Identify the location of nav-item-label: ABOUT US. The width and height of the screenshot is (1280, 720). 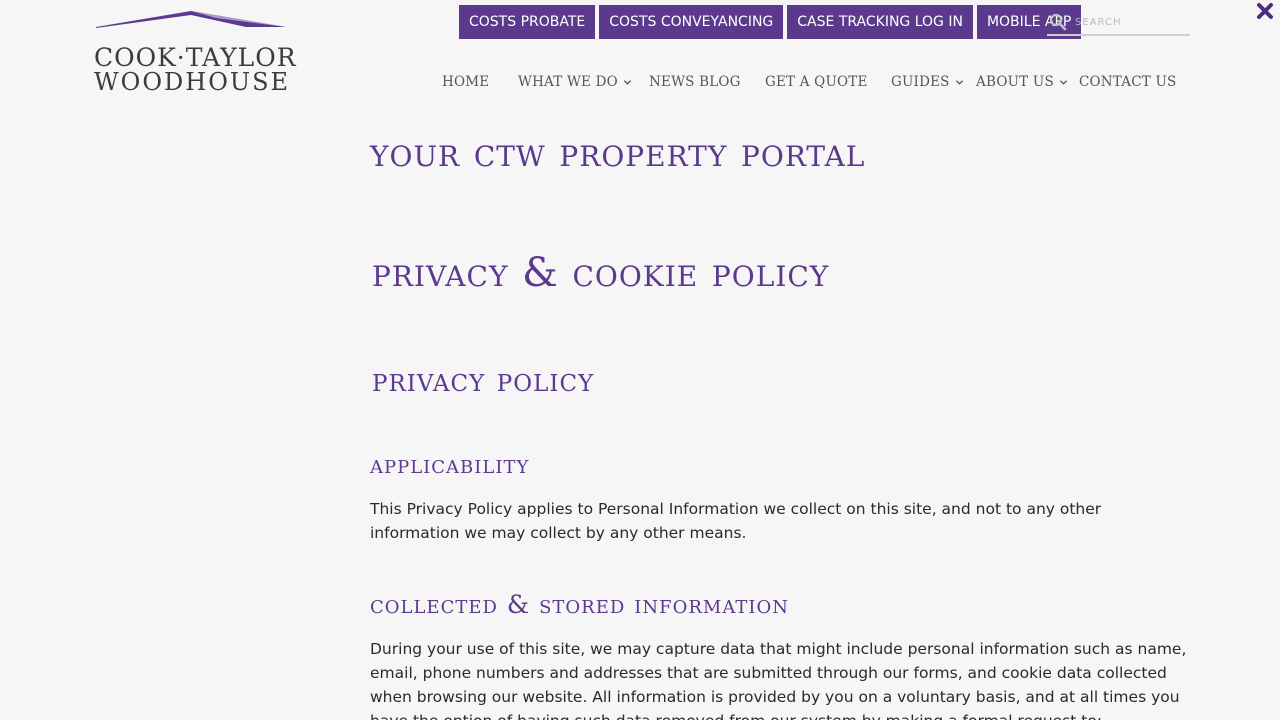
(1015, 82).